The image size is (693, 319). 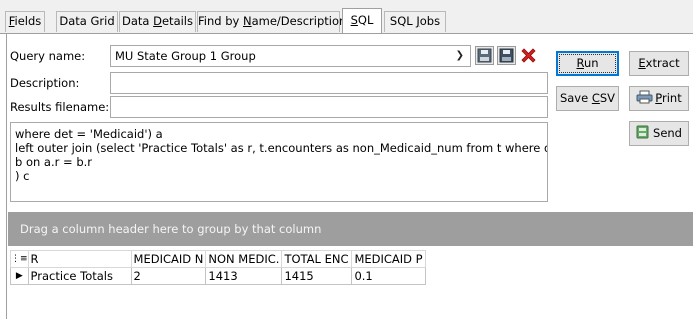 What do you see at coordinates (317, 276) in the screenshot?
I see `table-cell: 1415` at bounding box center [317, 276].